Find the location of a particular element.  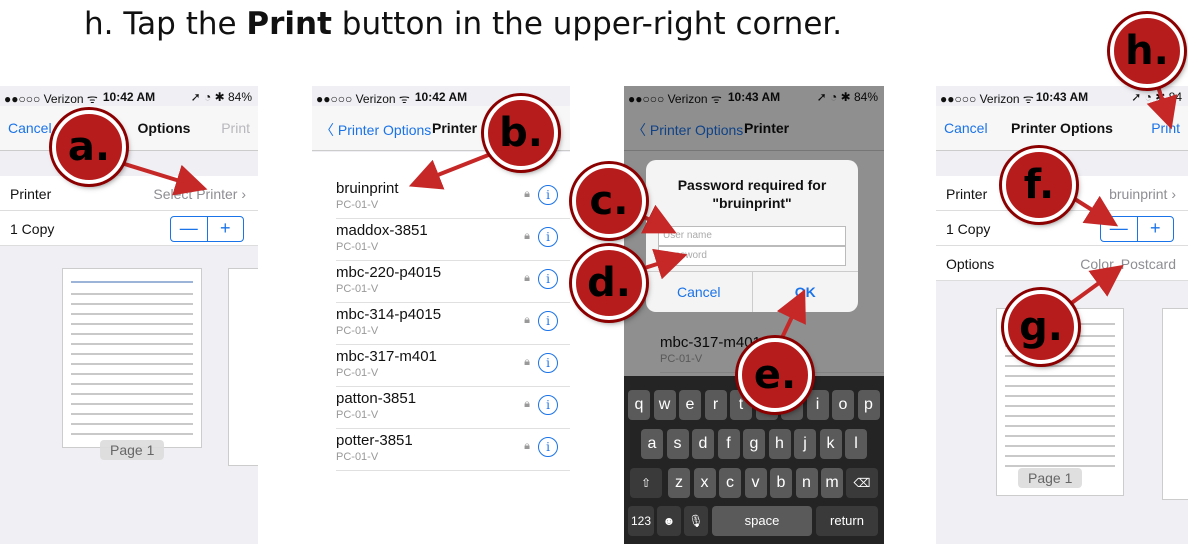

callout-g: g. is located at coordinates (1041, 327).